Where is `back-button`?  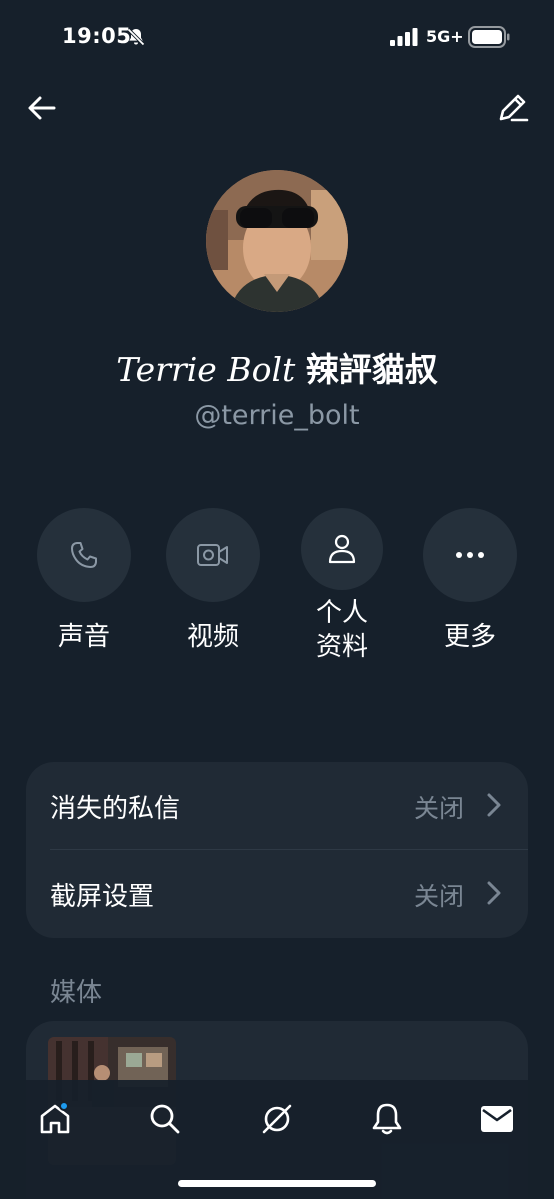 back-button is located at coordinates (42, 108).